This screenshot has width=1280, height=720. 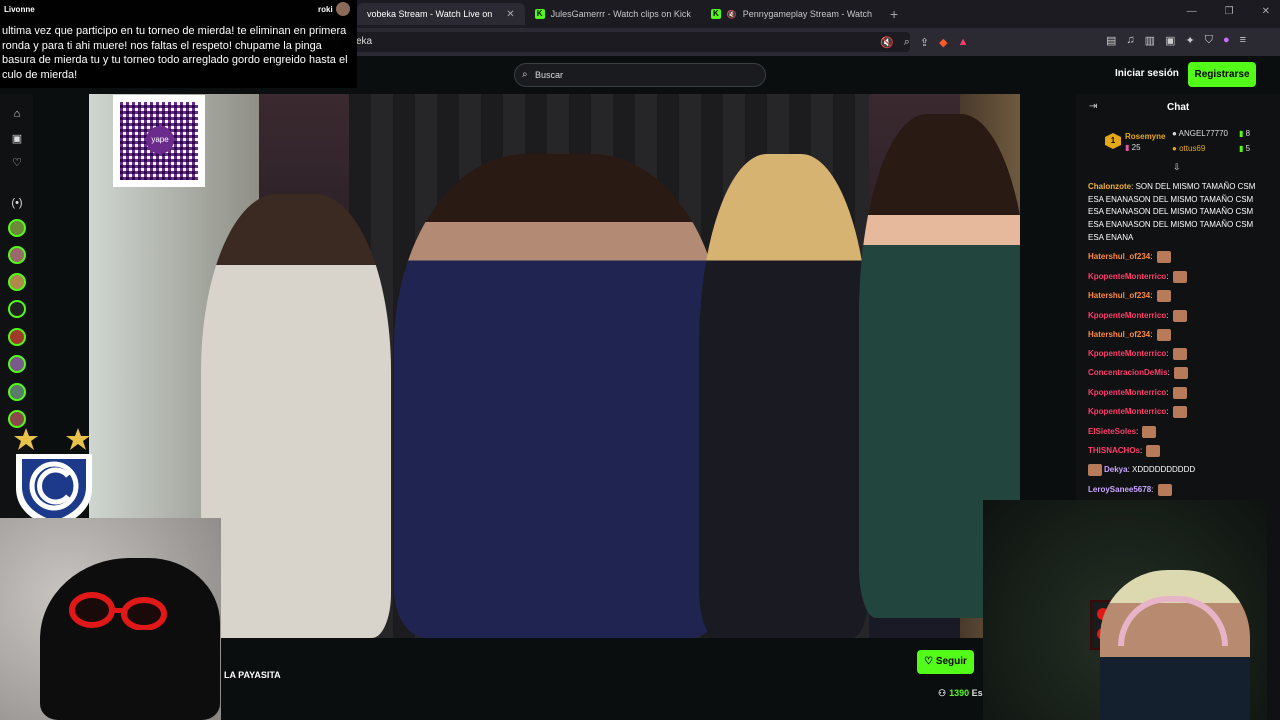 I want to click on live-channels-icon: (•), so click(x=17, y=203).